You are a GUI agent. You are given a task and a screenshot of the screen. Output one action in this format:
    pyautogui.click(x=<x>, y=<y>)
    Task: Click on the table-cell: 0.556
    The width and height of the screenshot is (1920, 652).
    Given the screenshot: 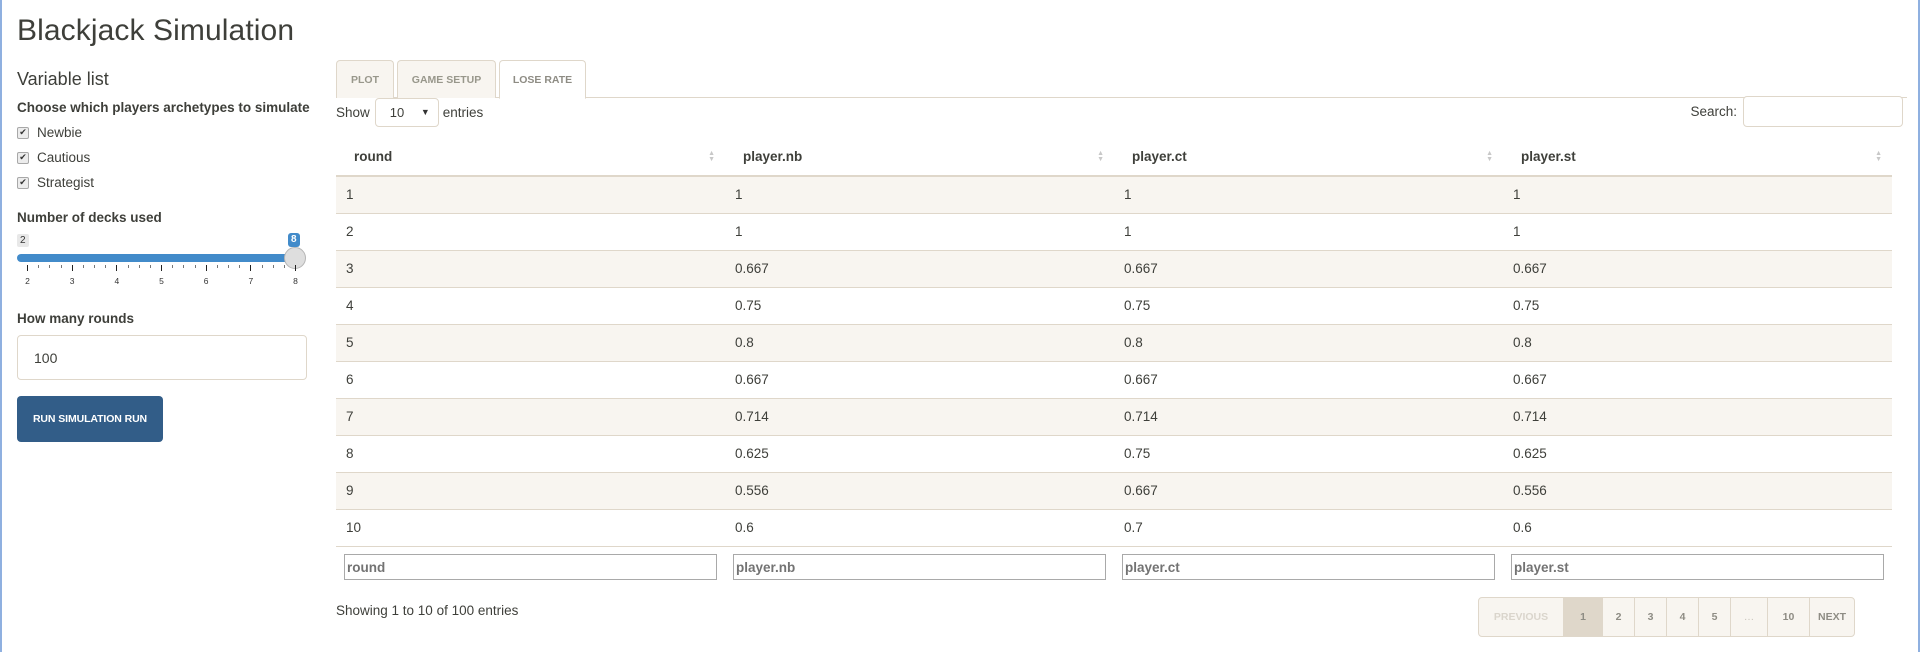 What is the action you would take?
    pyautogui.click(x=919, y=491)
    